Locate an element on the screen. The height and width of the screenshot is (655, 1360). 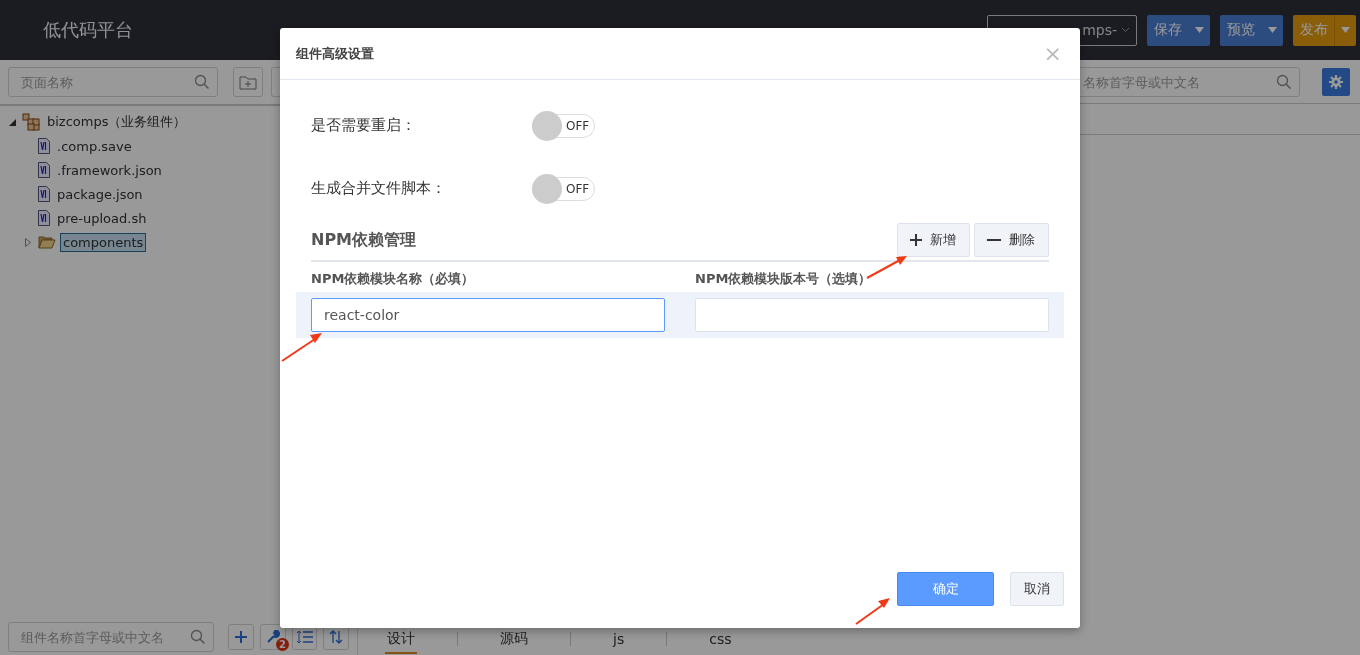
expand-toggle is located at coordinates (28, 242).